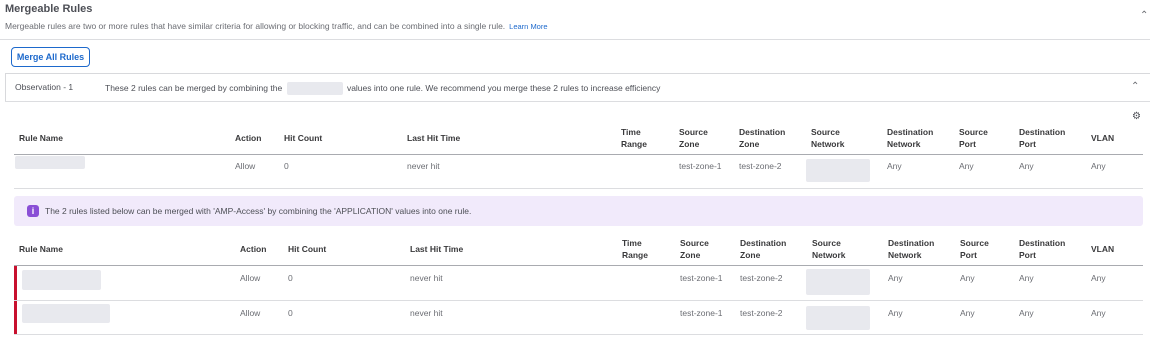 This screenshot has width=1150, height=341. Describe the element at coordinates (44, 87) in the screenshot. I see `observation-label: Observation - 1` at that location.